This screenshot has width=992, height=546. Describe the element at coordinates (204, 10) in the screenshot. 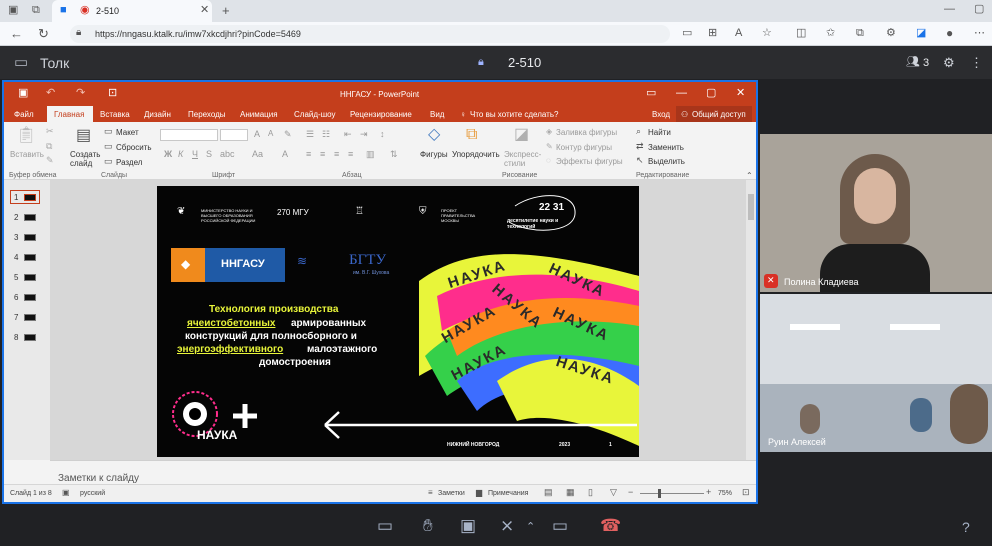

I see `close-tab-icon: ✕` at that location.